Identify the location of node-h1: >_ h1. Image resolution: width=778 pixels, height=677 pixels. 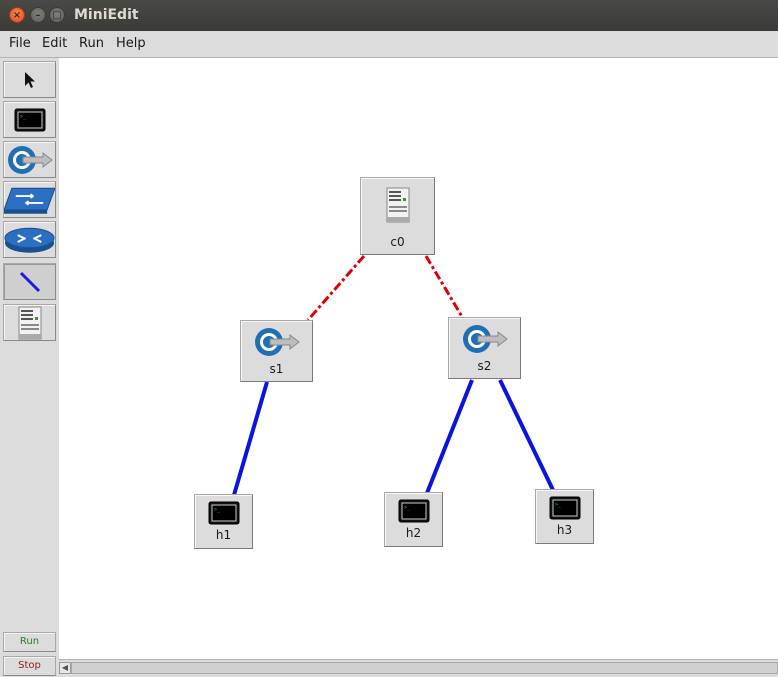
(223, 521).